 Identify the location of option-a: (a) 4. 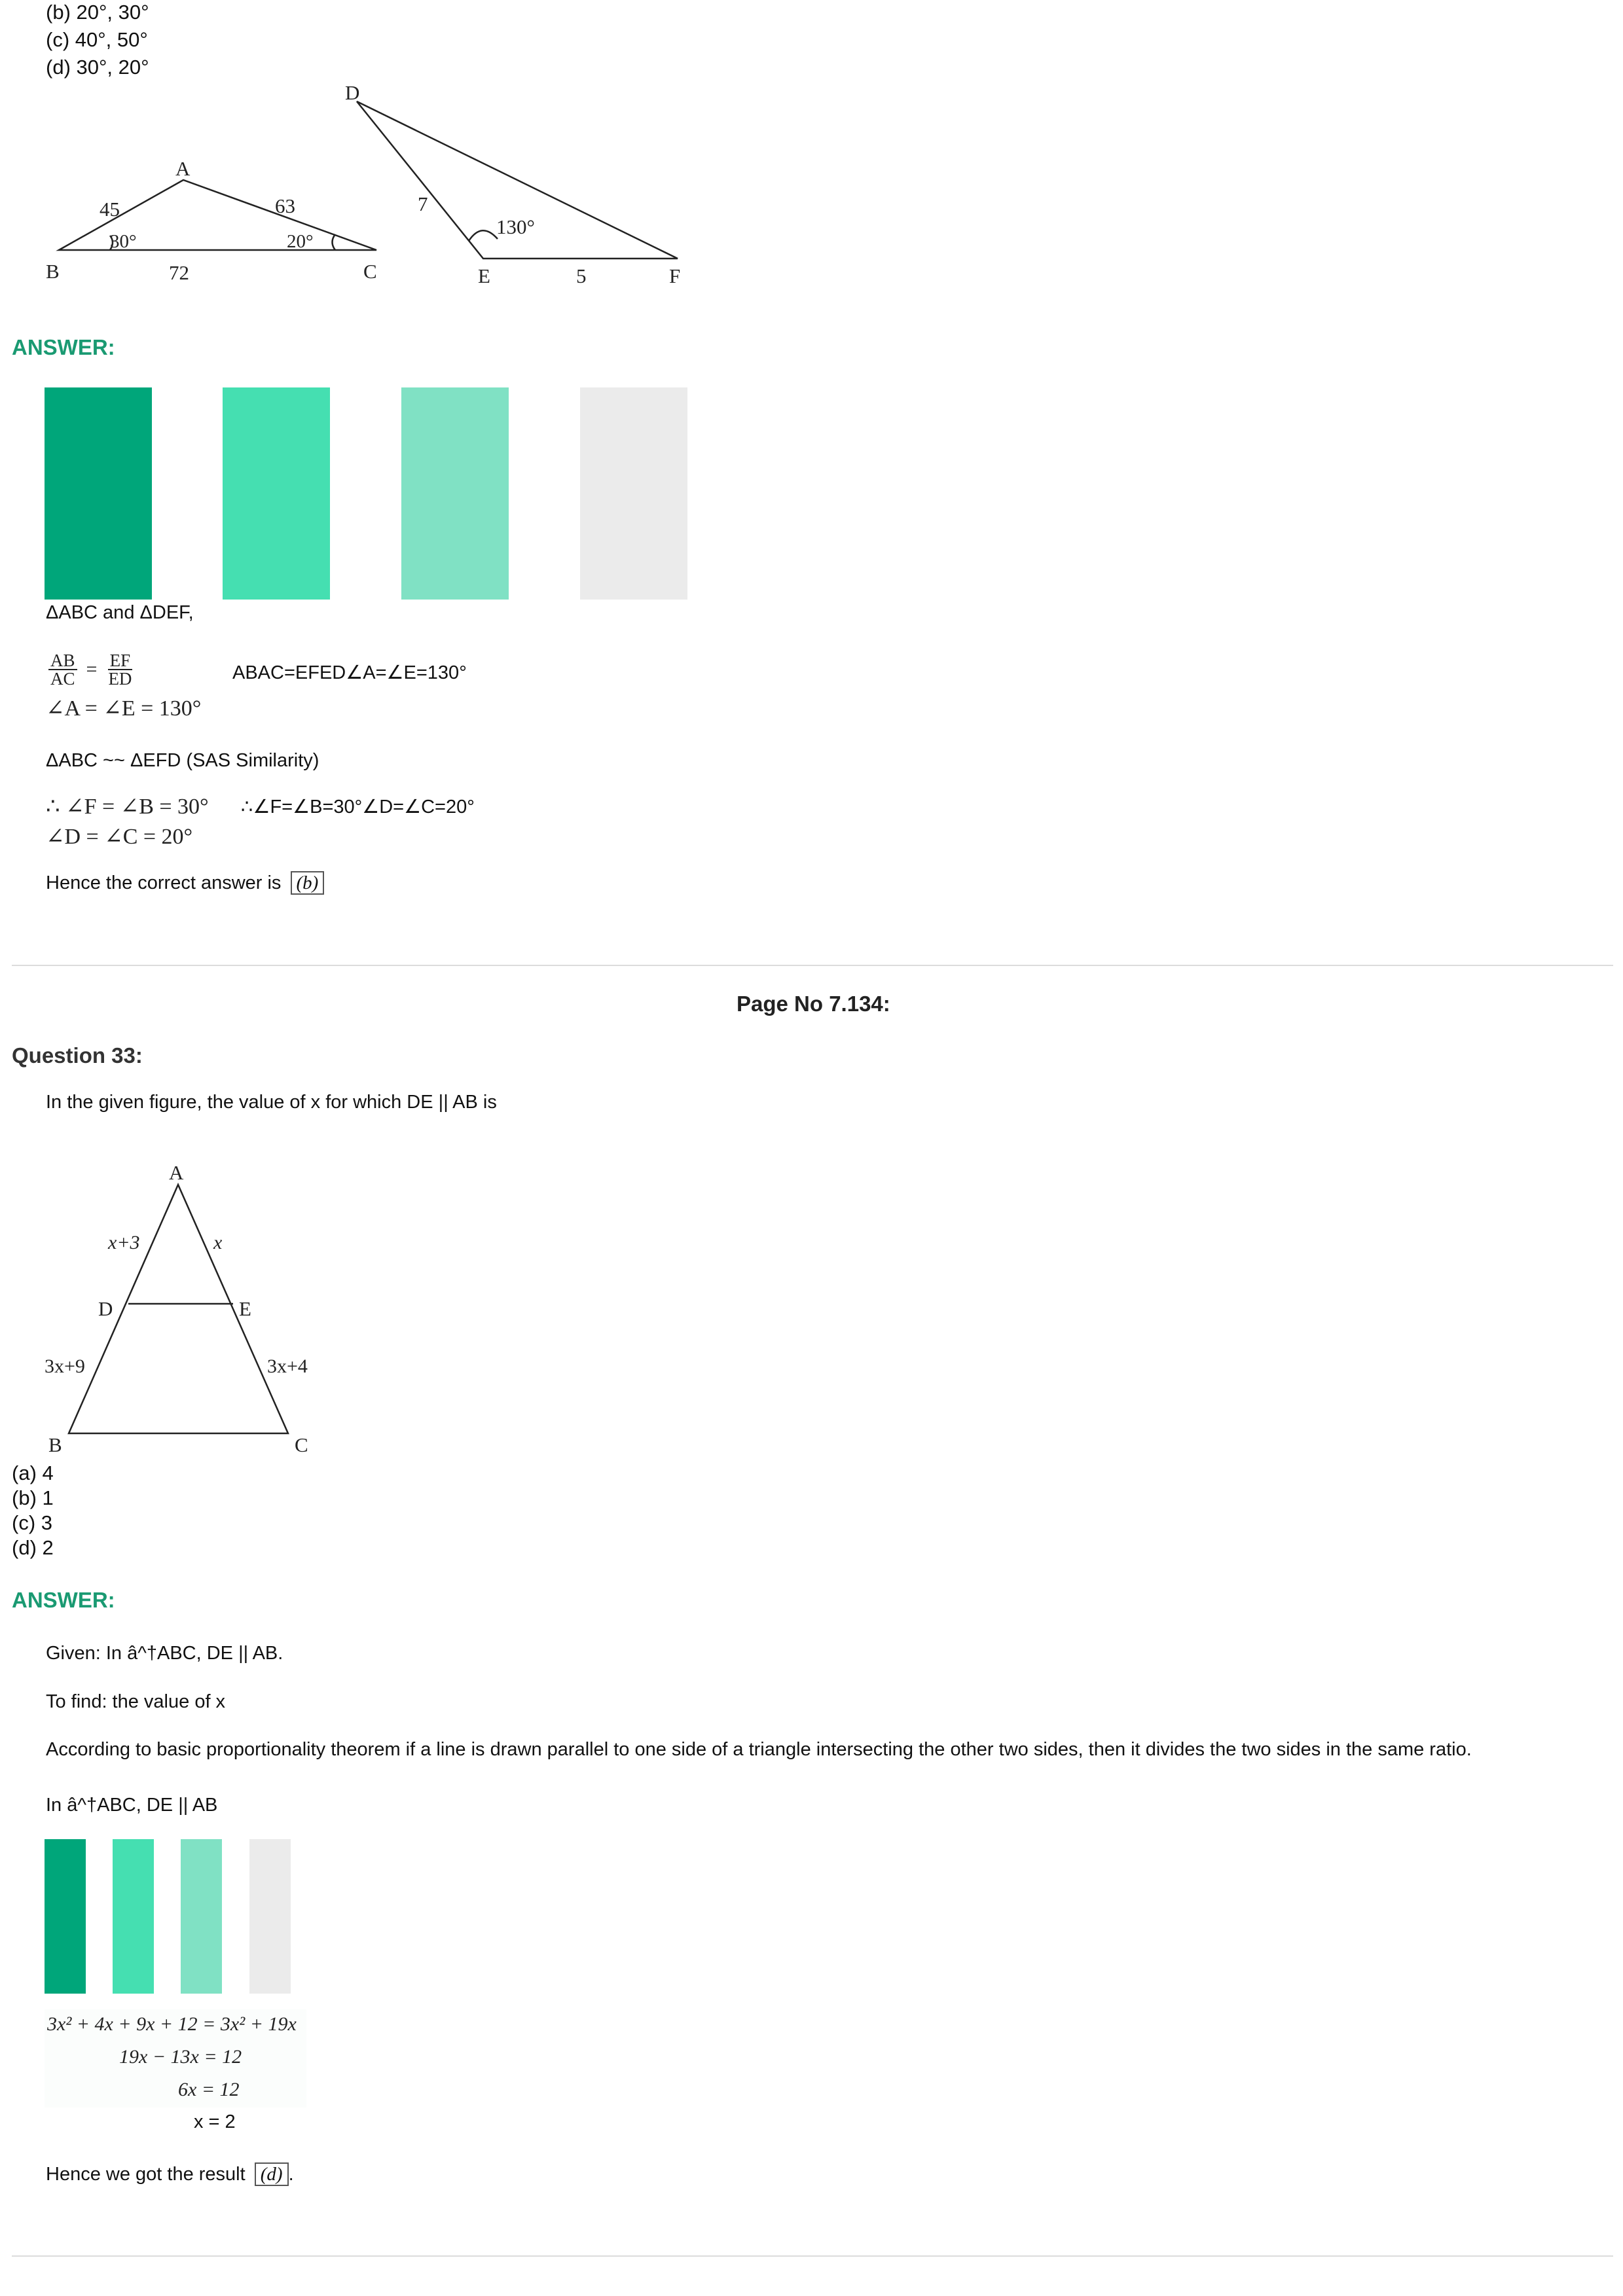
(33, 1473).